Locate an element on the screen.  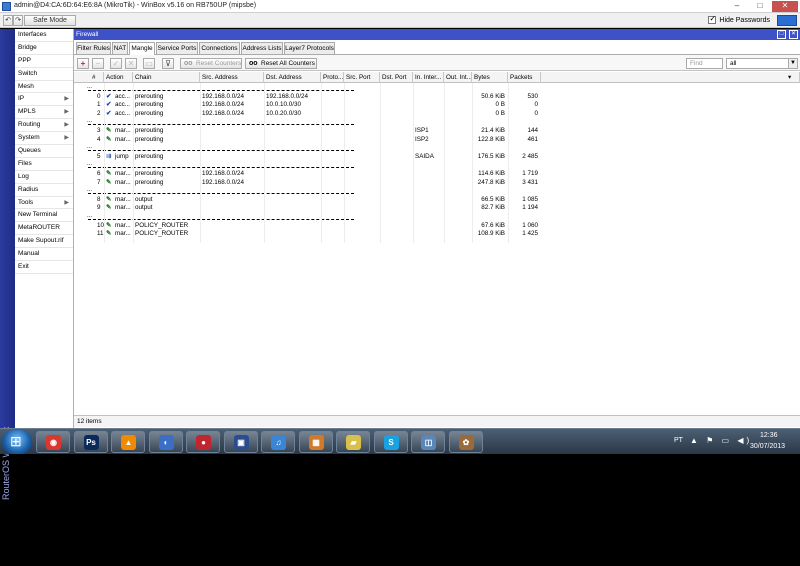
sidebar-item-ppp: PPP is located at coordinates (44, 61).